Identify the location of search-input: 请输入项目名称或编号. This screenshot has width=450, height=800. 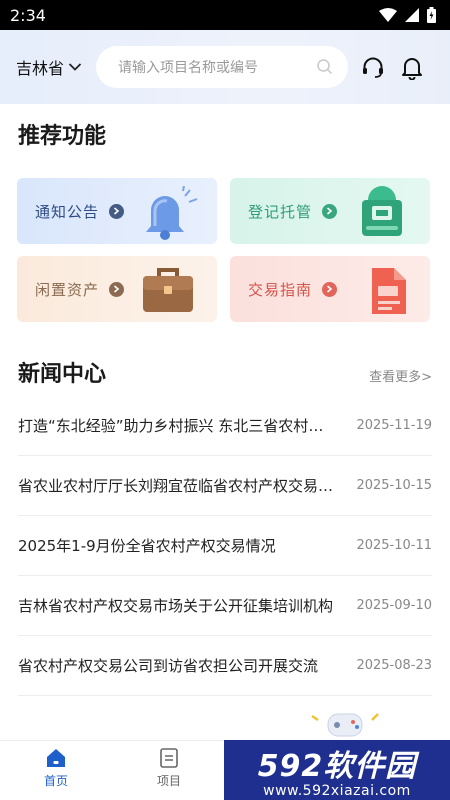
(222, 67).